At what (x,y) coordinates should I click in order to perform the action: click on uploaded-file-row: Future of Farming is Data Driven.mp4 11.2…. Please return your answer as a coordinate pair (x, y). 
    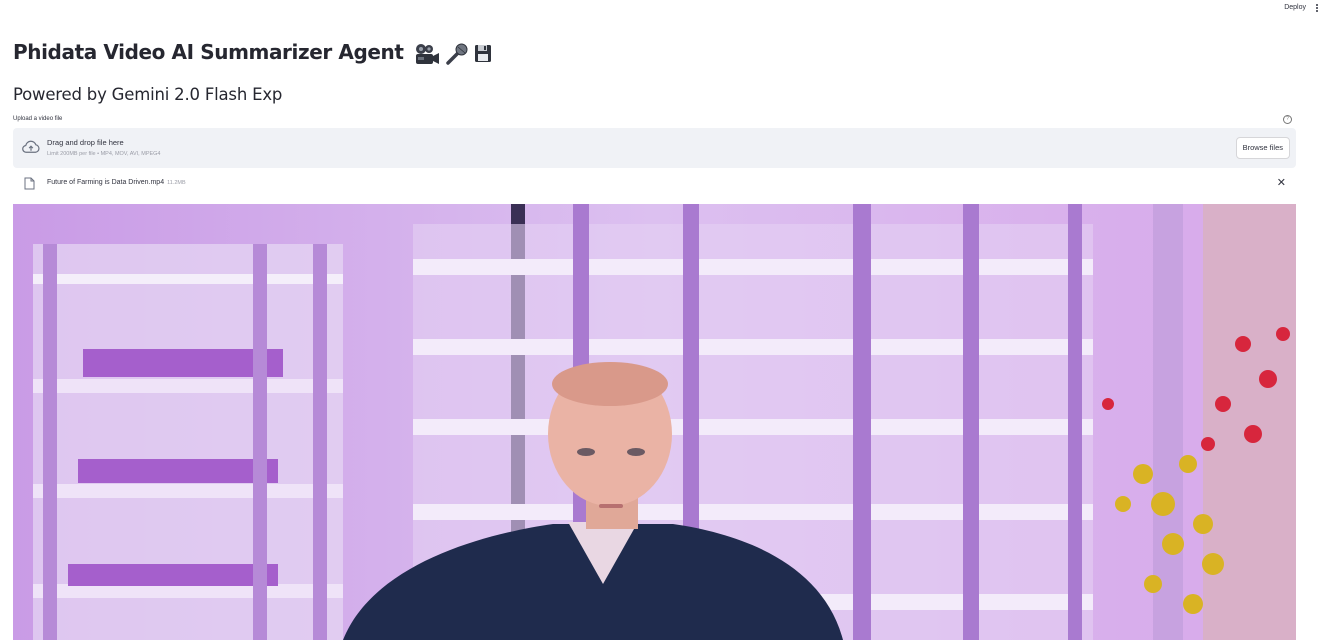
    Looking at the image, I should click on (654, 183).